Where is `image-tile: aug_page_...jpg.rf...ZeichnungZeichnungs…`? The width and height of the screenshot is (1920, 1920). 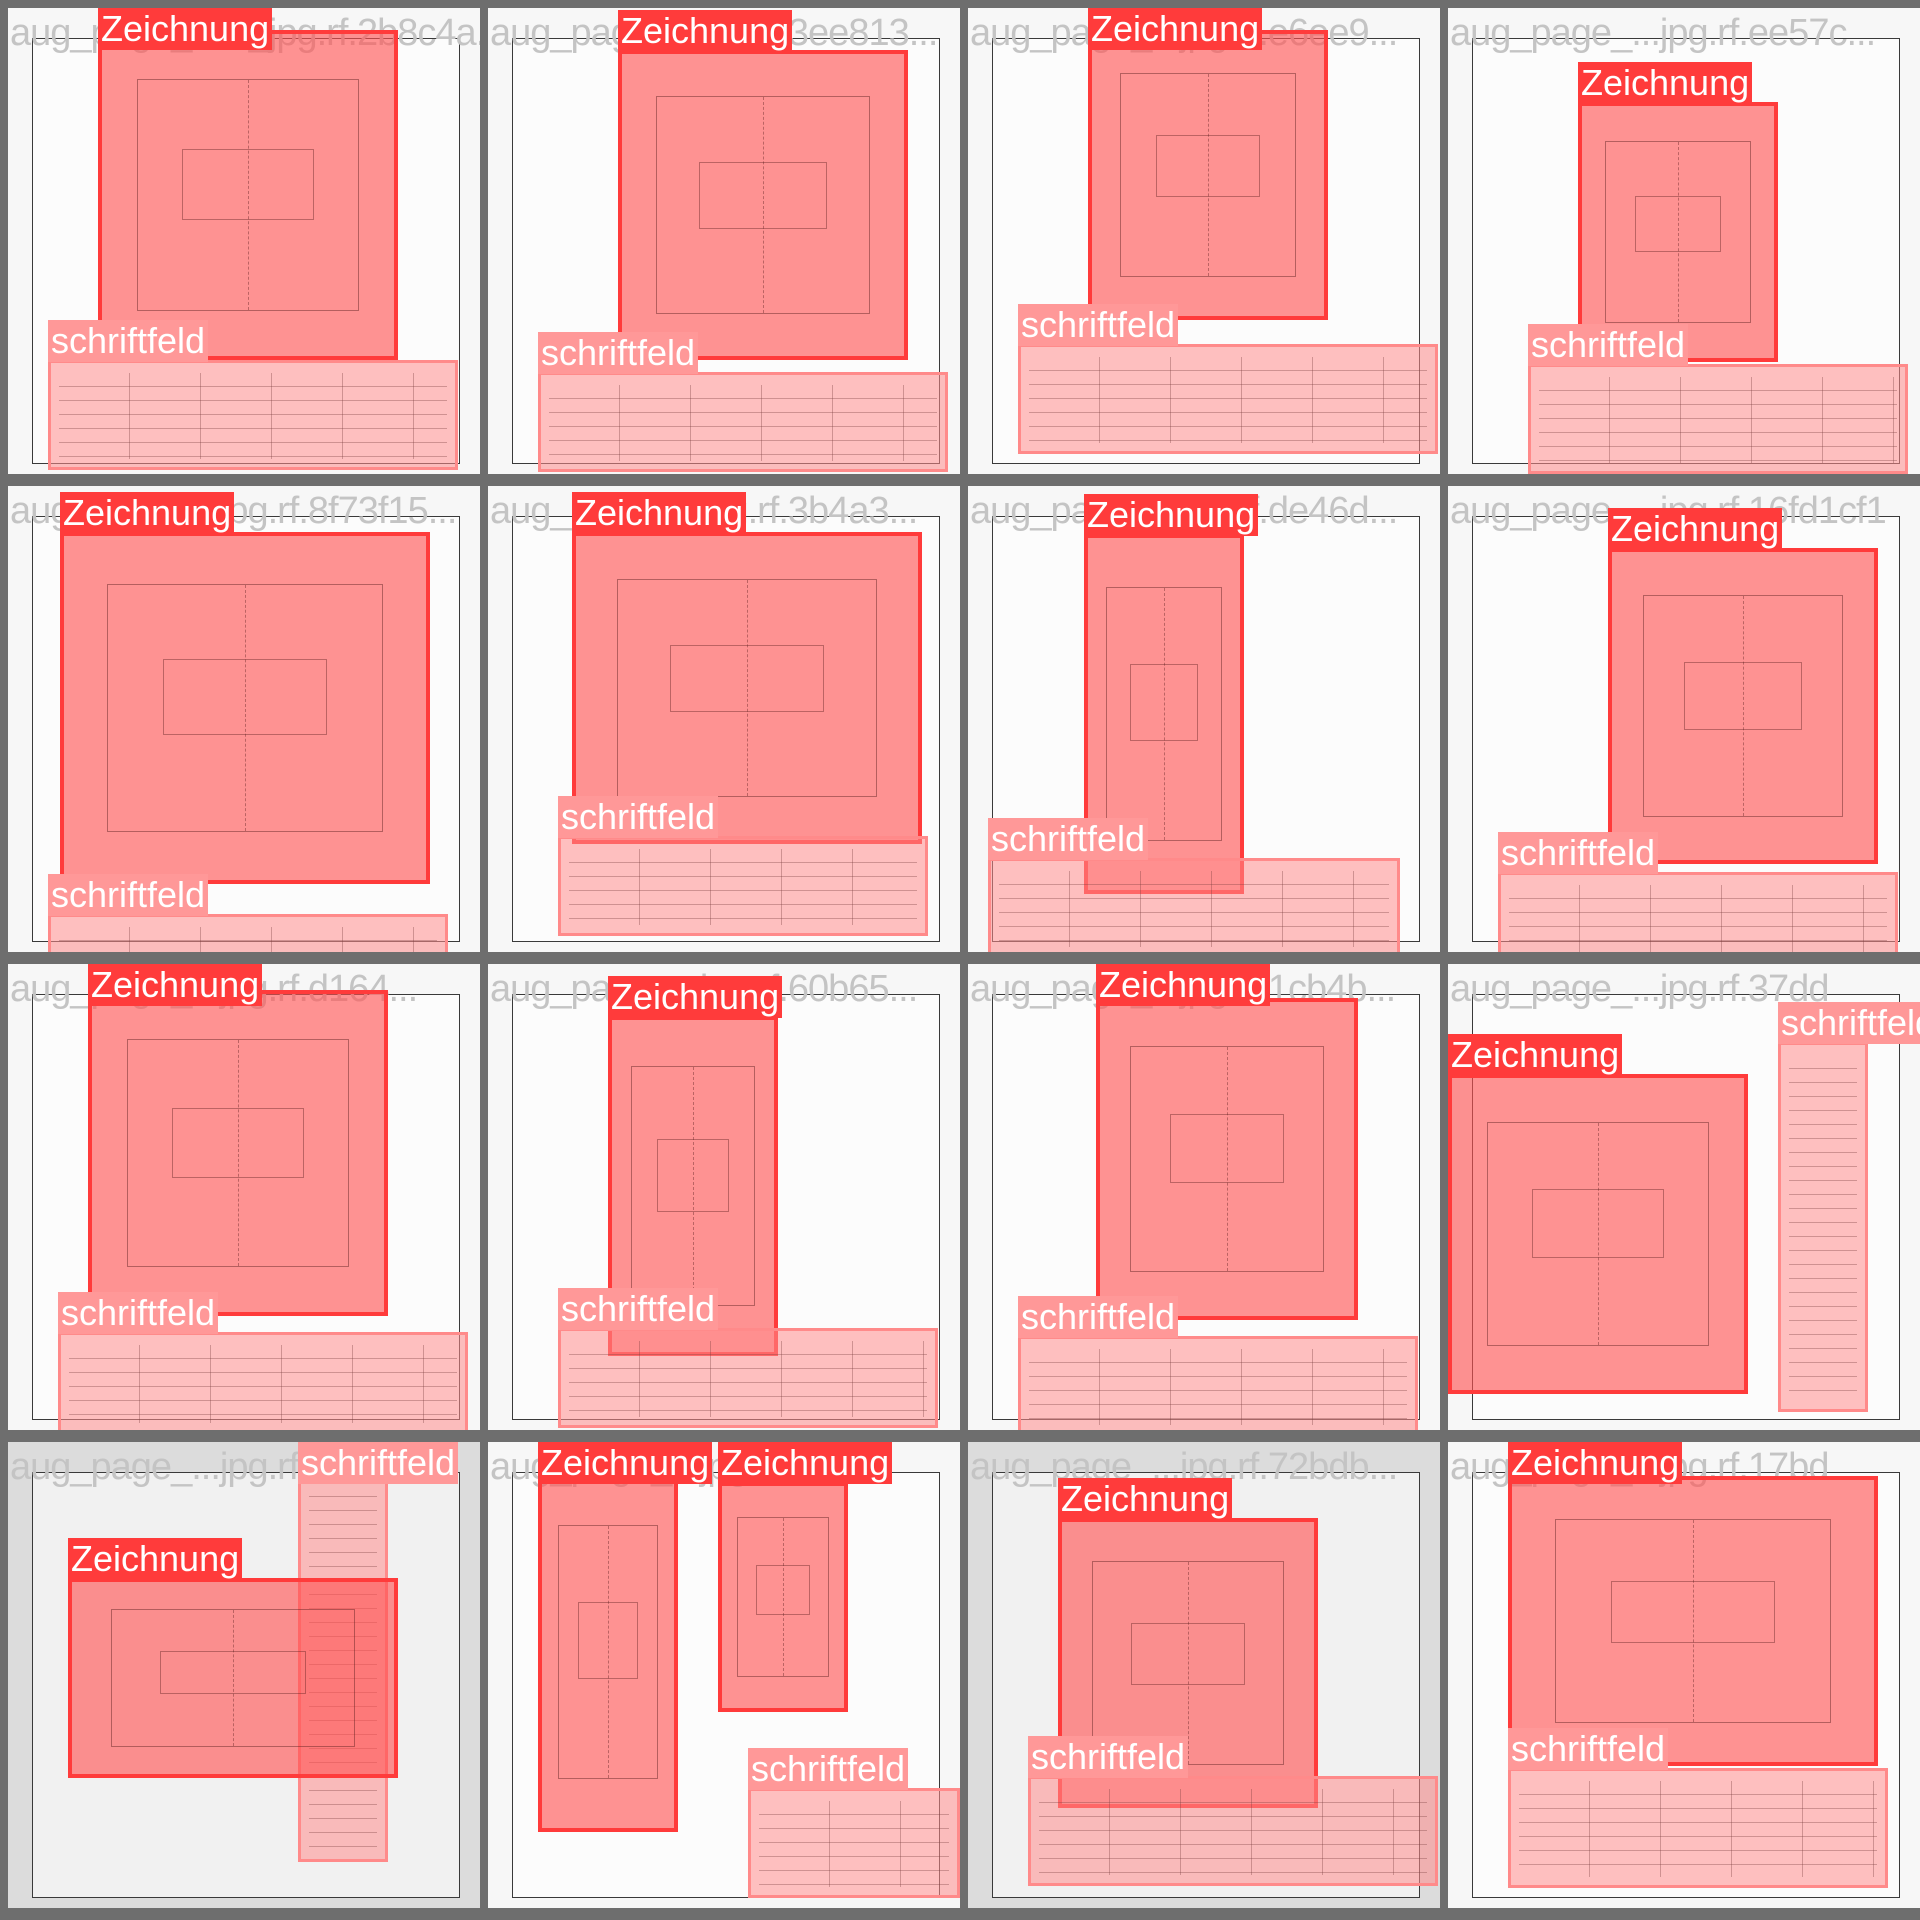
image-tile: aug_page_...jpg.rf...ZeichnungZeichnungs… is located at coordinates (724, 1675).